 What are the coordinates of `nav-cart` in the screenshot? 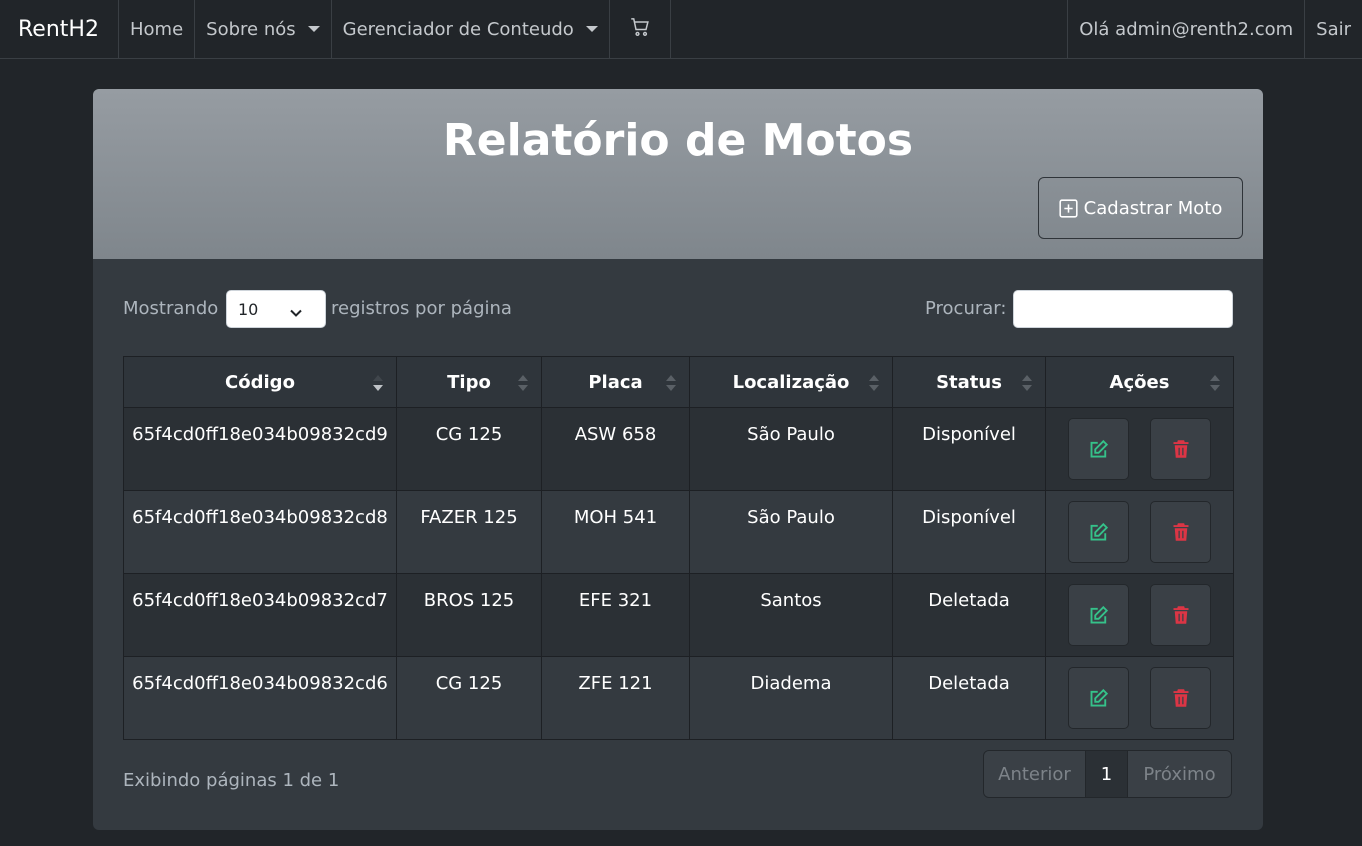 It's located at (640, 29).